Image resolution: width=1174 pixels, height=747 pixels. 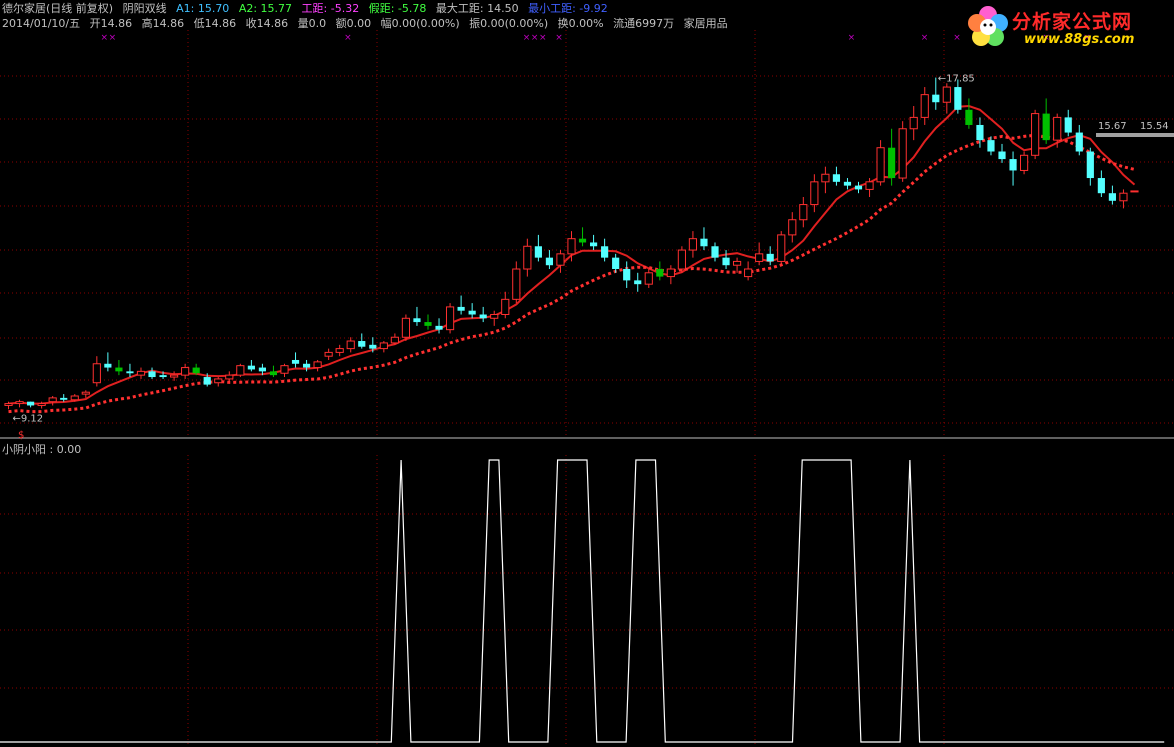 What do you see at coordinates (312, 23) in the screenshot?
I see `volume-value: 量0.0` at bounding box center [312, 23].